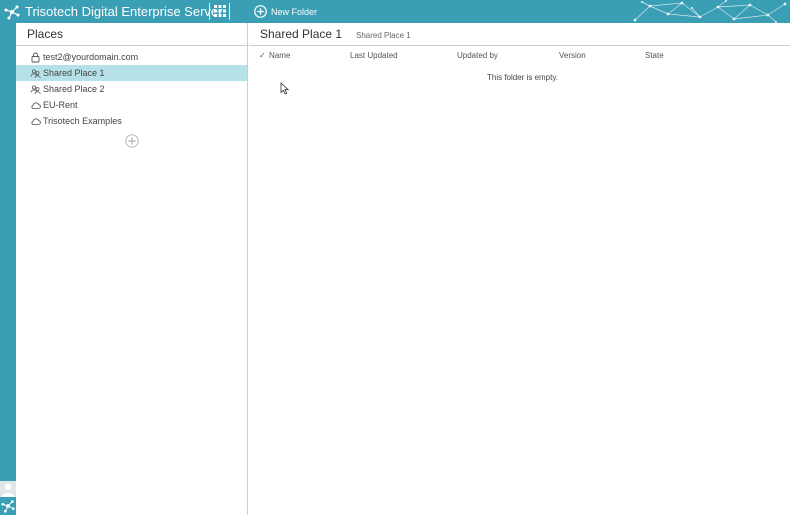  I want to click on place-label: EU-Rent, so click(60, 105).